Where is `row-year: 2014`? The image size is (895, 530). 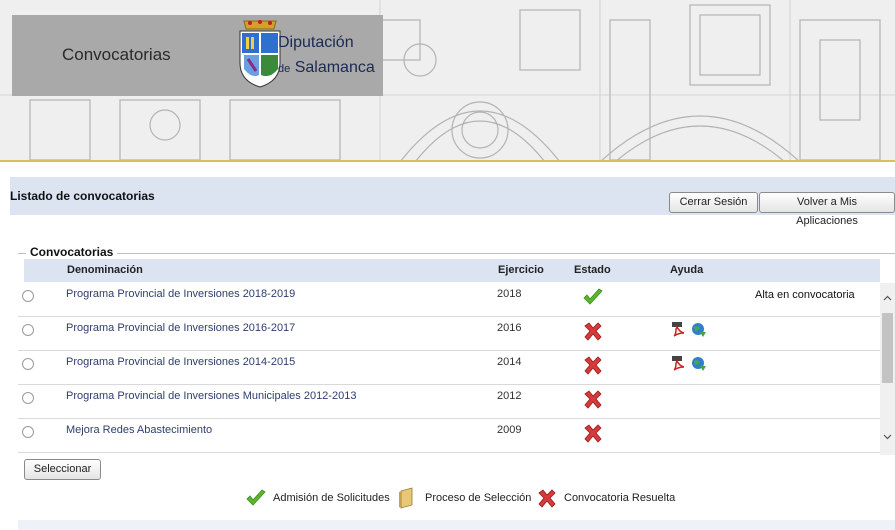
row-year: 2014 is located at coordinates (509, 362).